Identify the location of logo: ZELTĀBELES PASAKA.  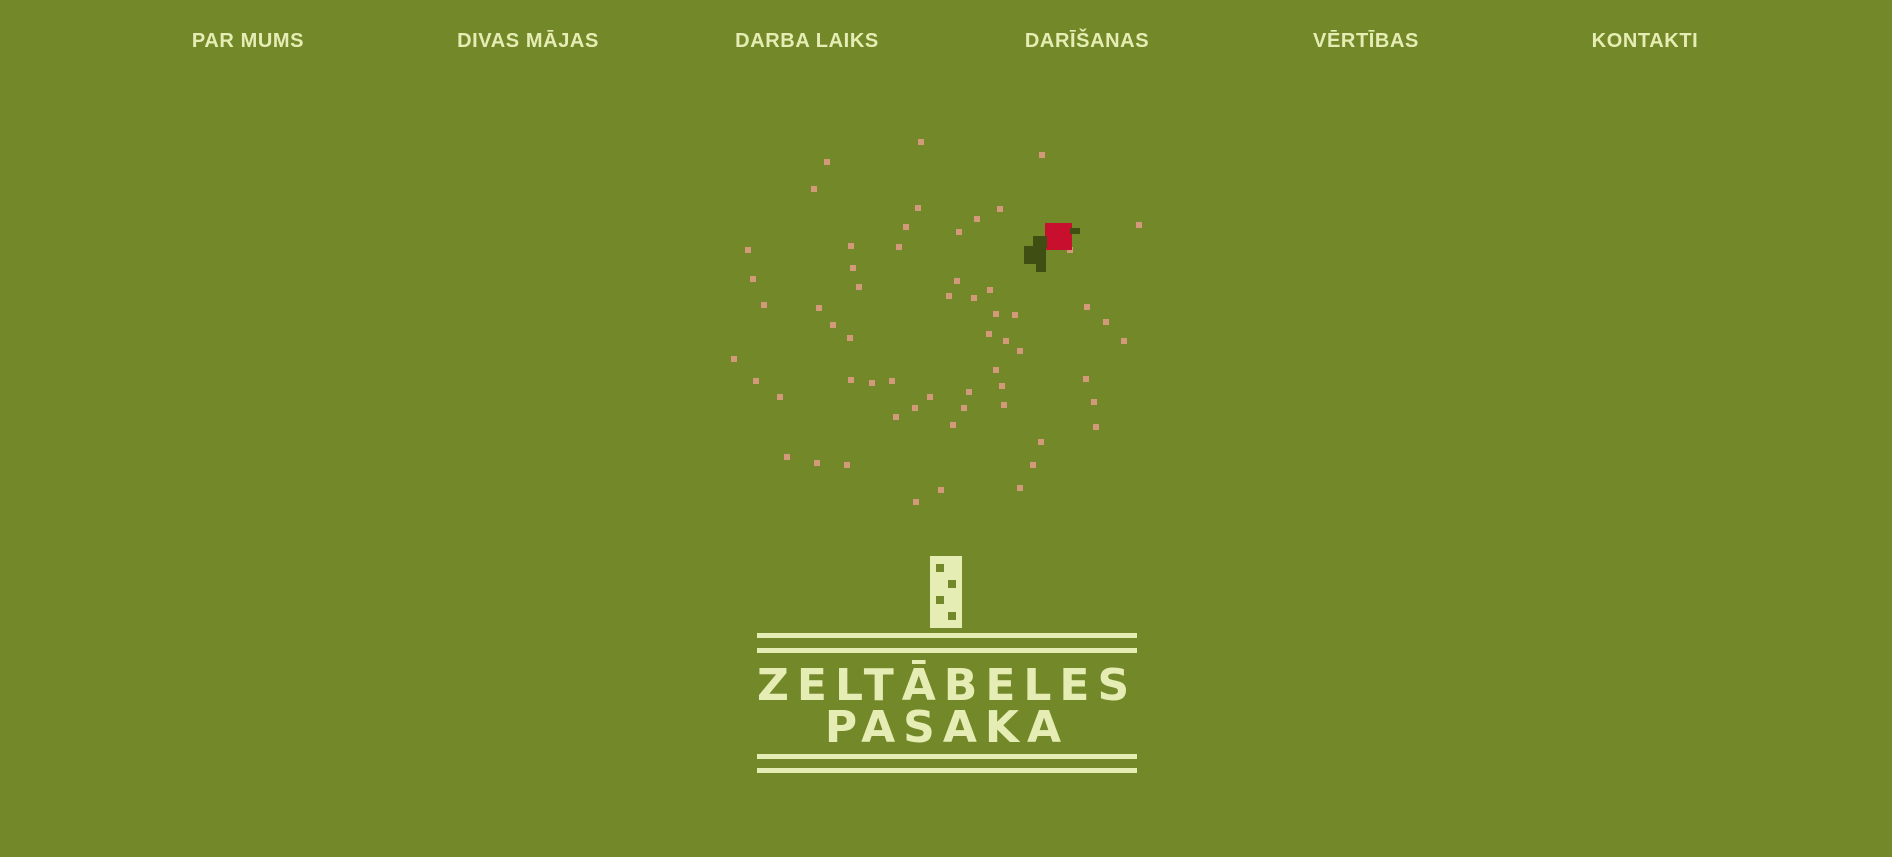
(947, 705).